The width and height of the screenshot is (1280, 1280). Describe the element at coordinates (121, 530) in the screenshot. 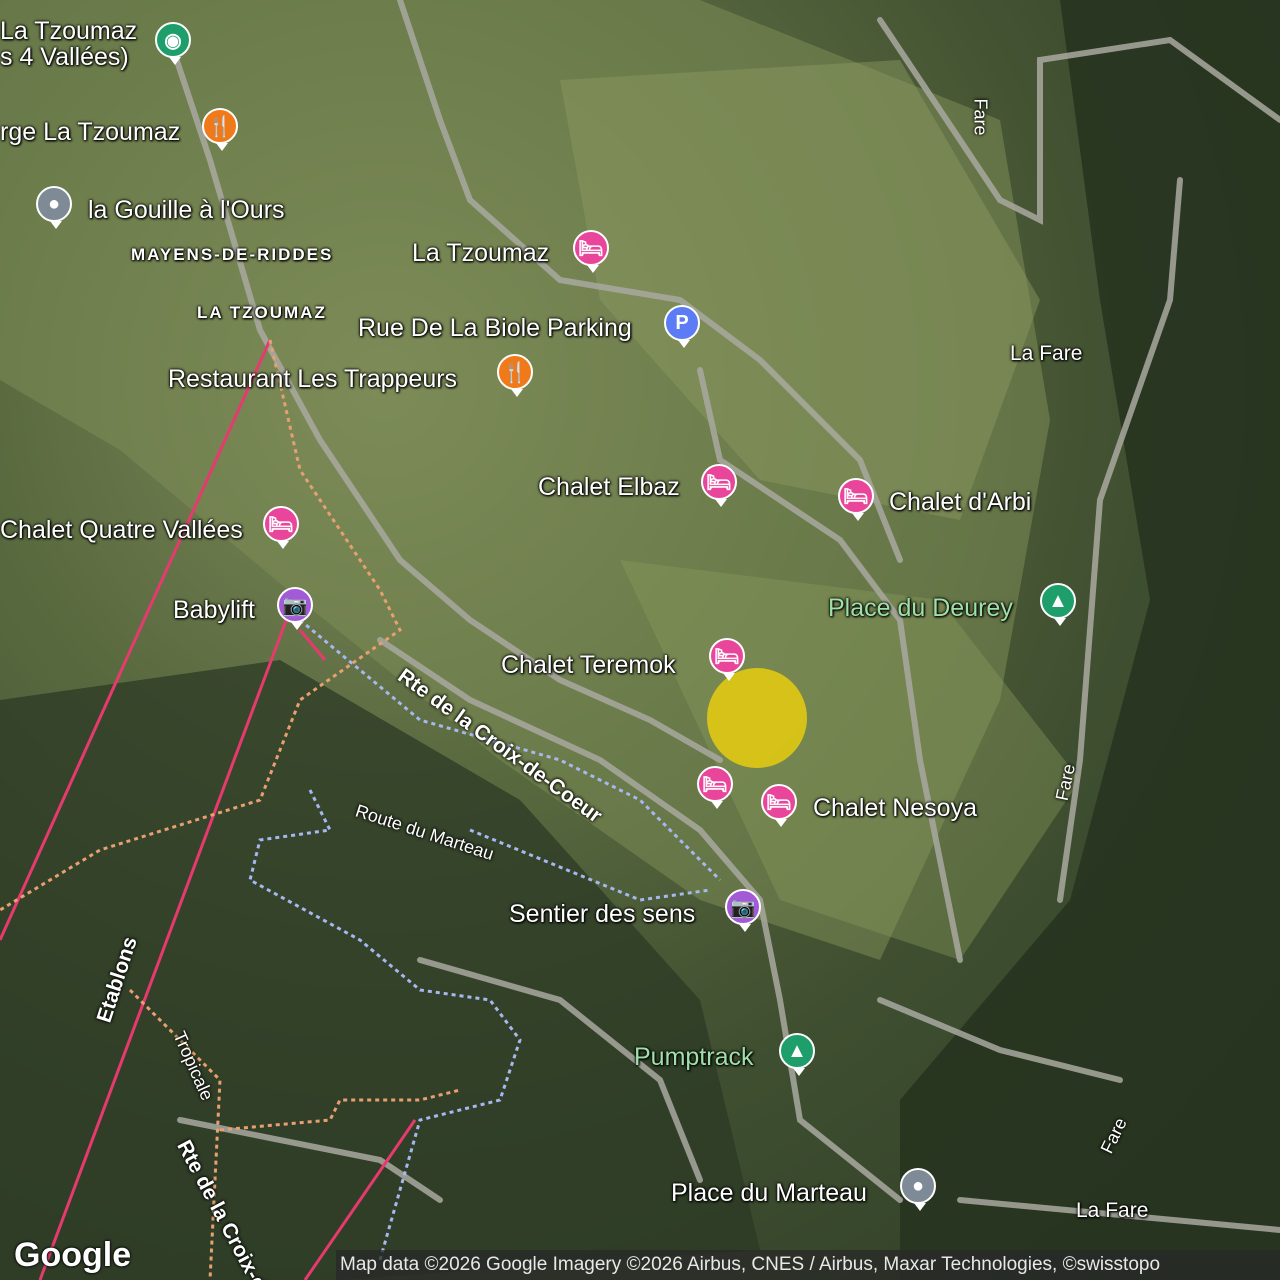

I see `label-quatre: Chalet Quatre Vallées` at that location.